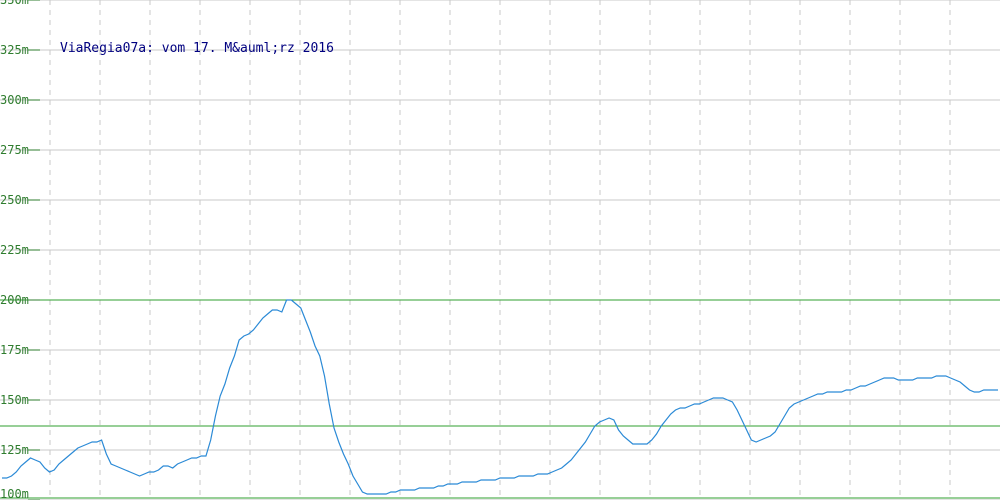  I want to click on y-axis-tick-label: 125m, so click(14, 450).